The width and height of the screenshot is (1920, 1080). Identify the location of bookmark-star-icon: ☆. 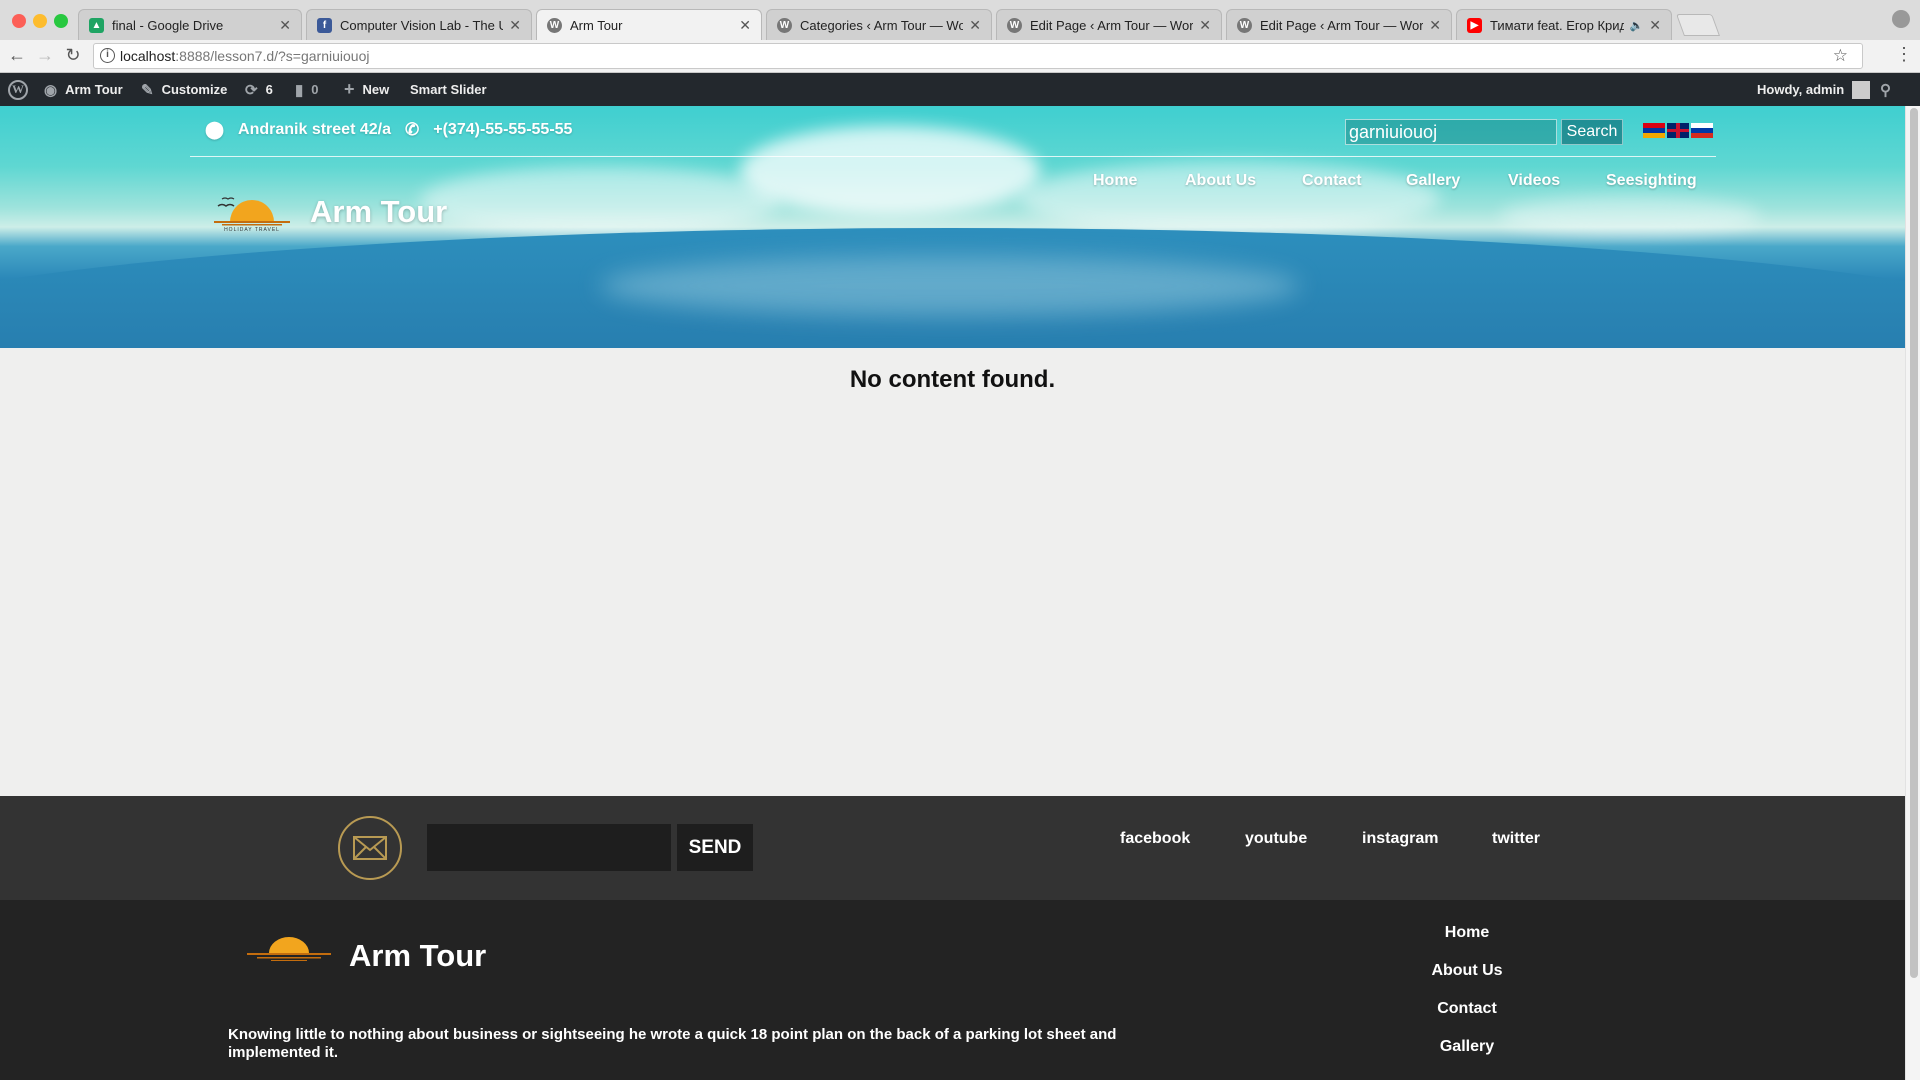
(1840, 56).